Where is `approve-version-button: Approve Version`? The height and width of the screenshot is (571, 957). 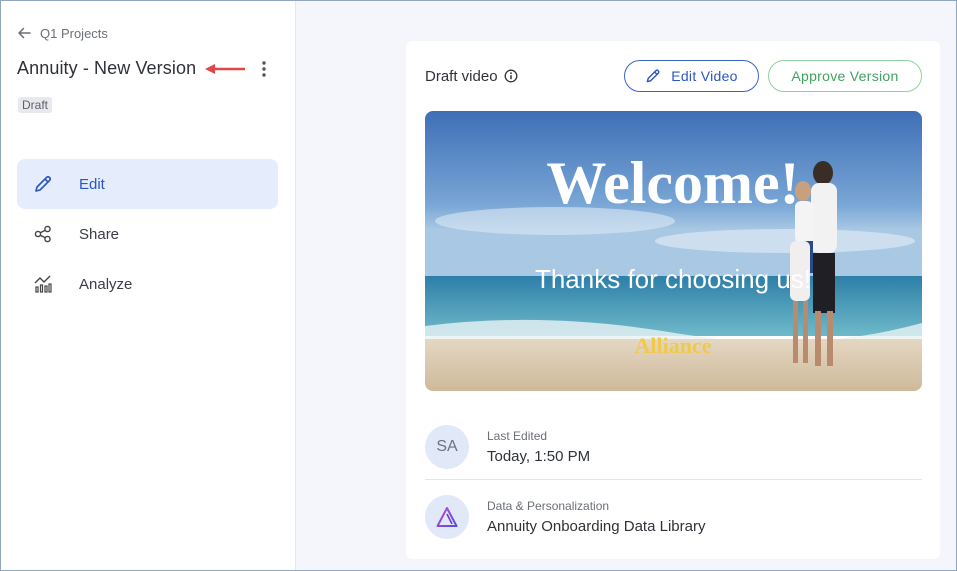
approve-version-button: Approve Version is located at coordinates (845, 76).